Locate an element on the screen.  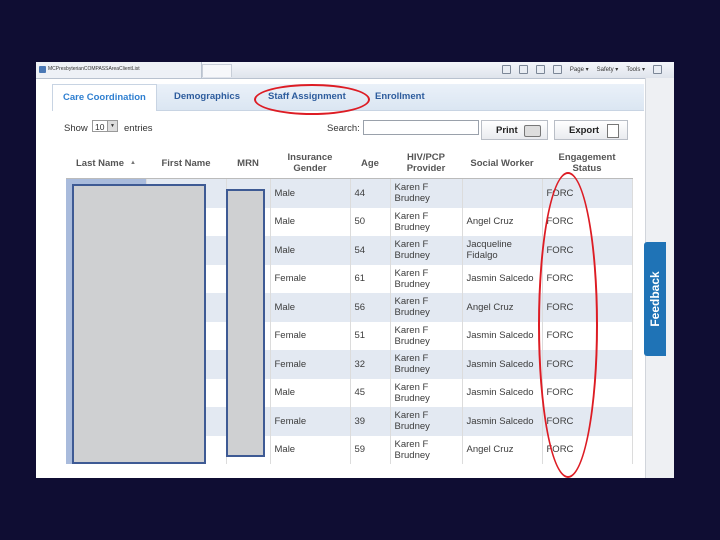
cell-age: 51 is located at coordinates (370, 335).